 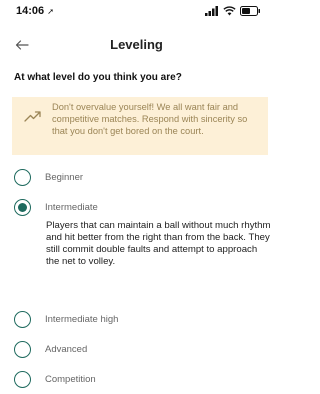 I want to click on trending-up-icon, so click(x=32, y=116).